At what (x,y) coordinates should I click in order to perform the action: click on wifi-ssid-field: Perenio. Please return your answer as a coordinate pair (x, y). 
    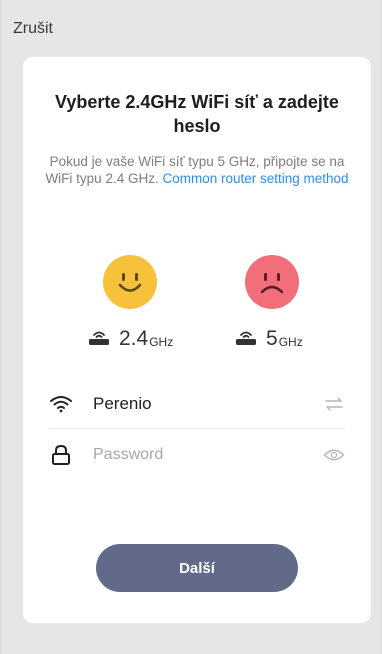
    Looking at the image, I should click on (197, 404).